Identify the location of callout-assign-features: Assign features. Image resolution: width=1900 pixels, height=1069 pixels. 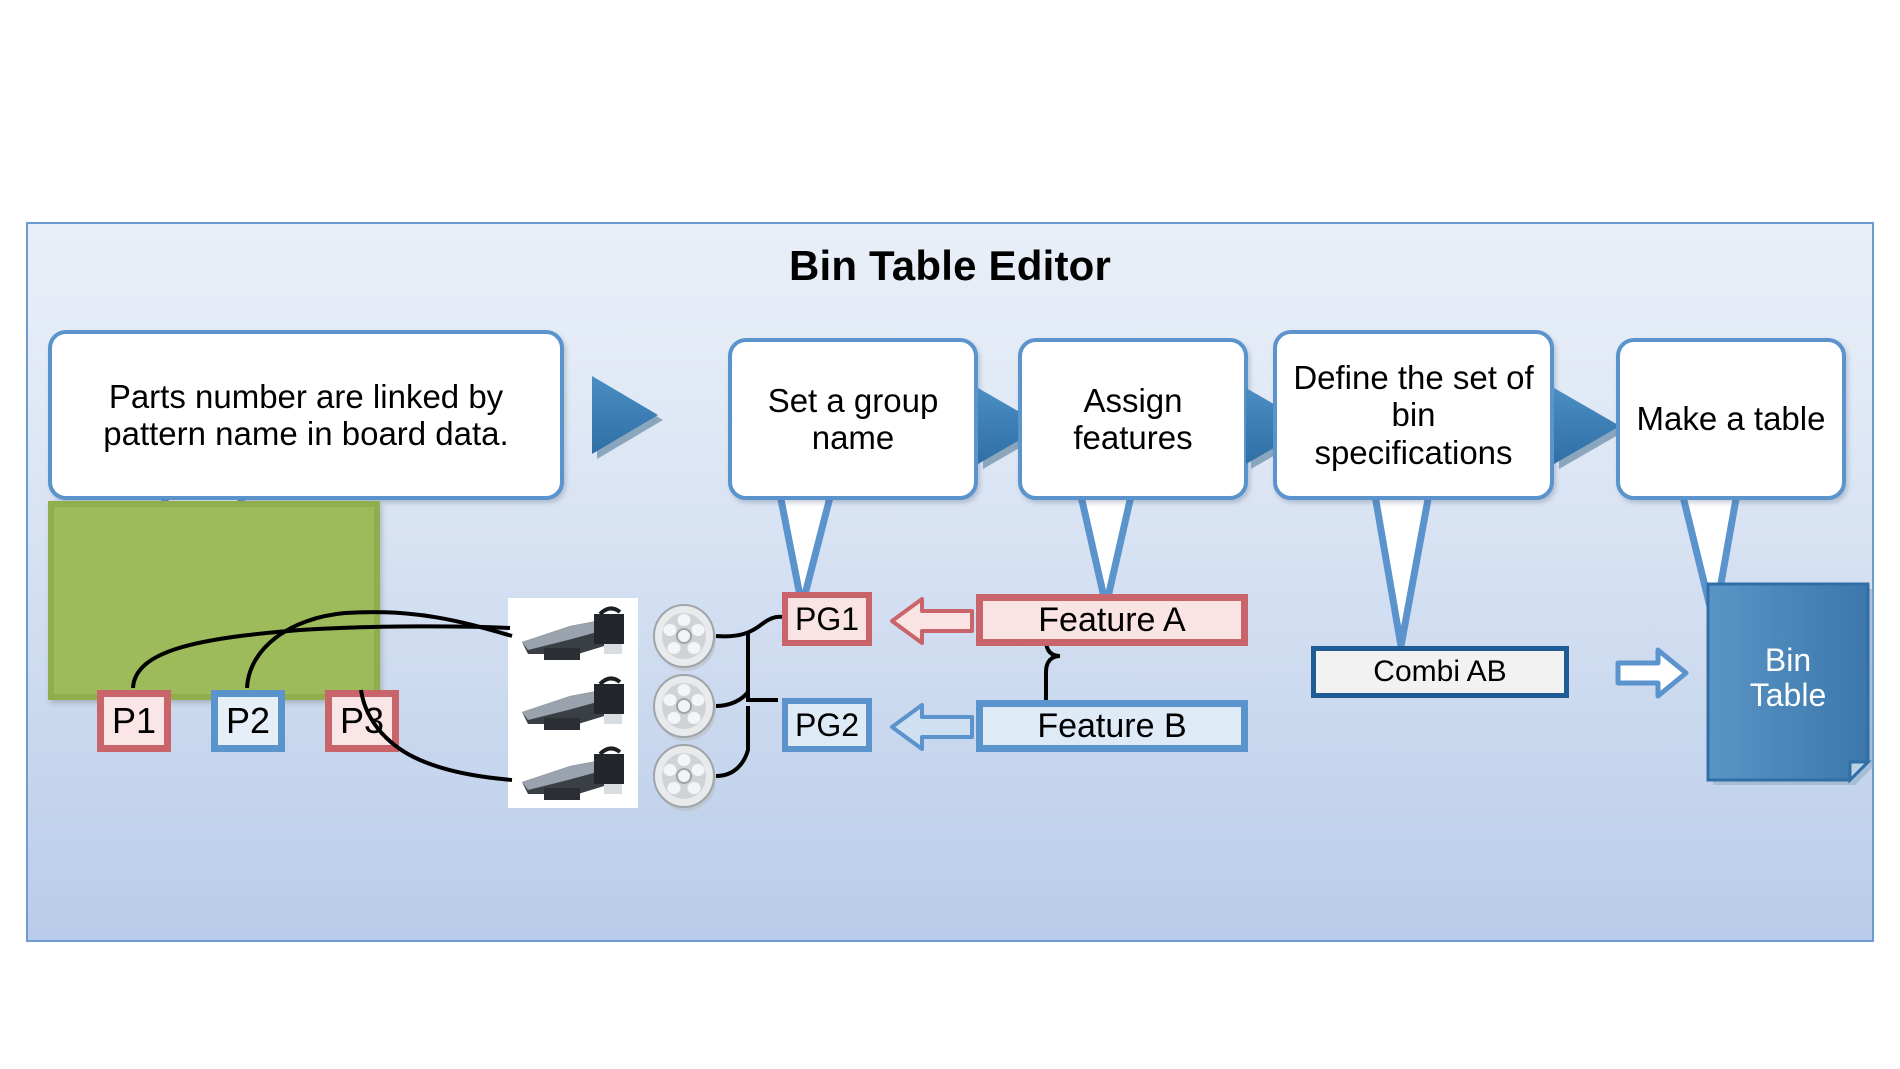
(1133, 474).